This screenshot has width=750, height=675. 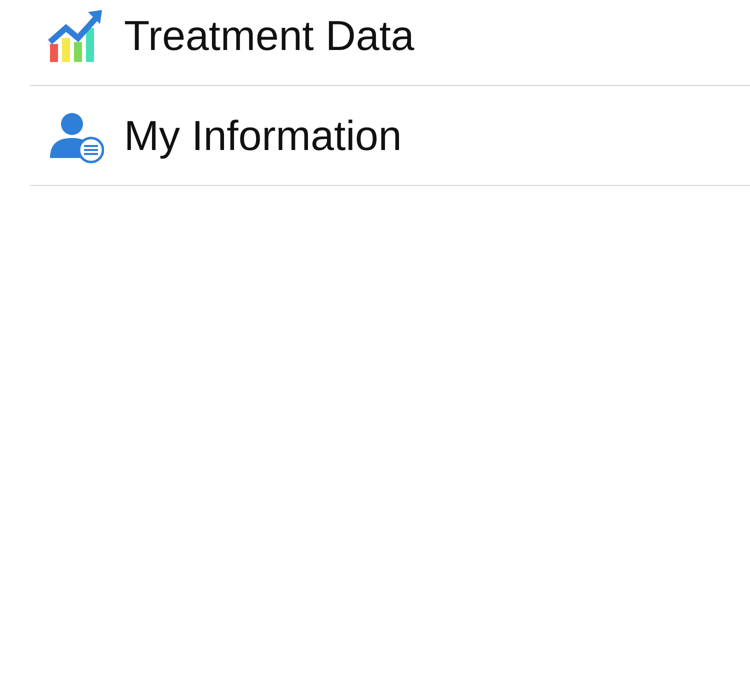 I want to click on bar-chart-icon, so click(x=76, y=36).